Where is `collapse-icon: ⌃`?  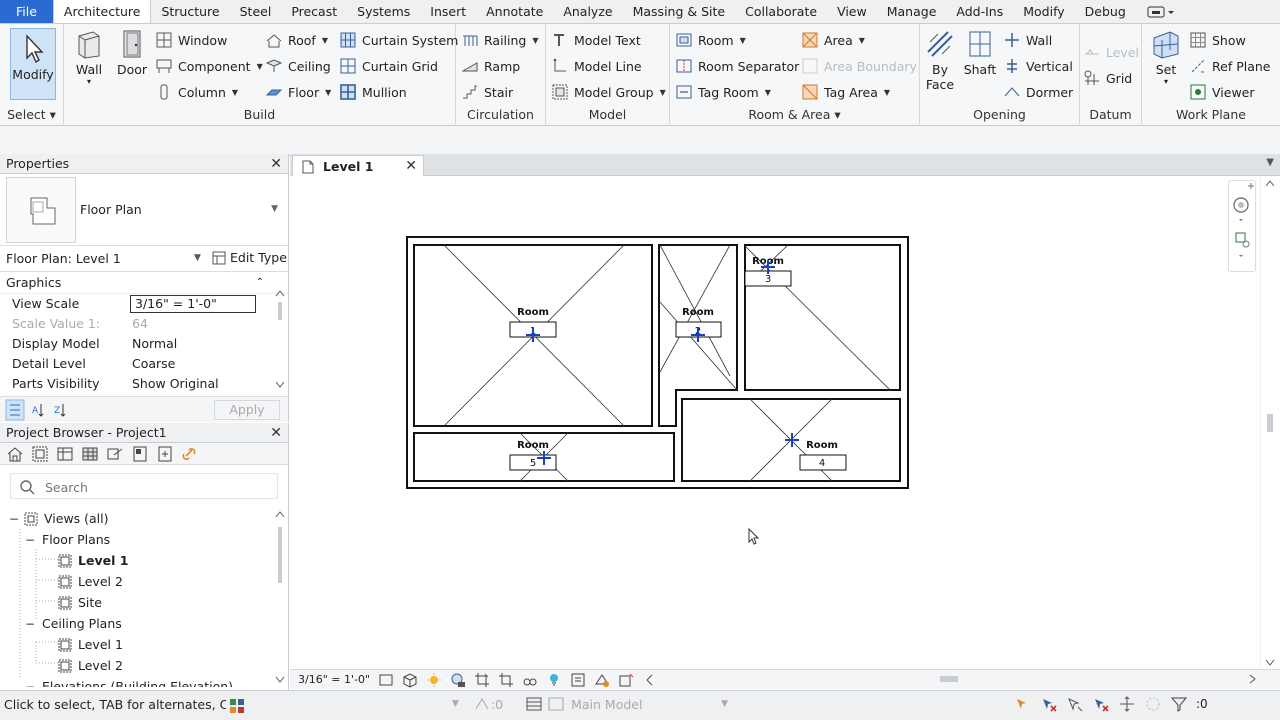
collapse-icon: ⌃ is located at coordinates (260, 283).